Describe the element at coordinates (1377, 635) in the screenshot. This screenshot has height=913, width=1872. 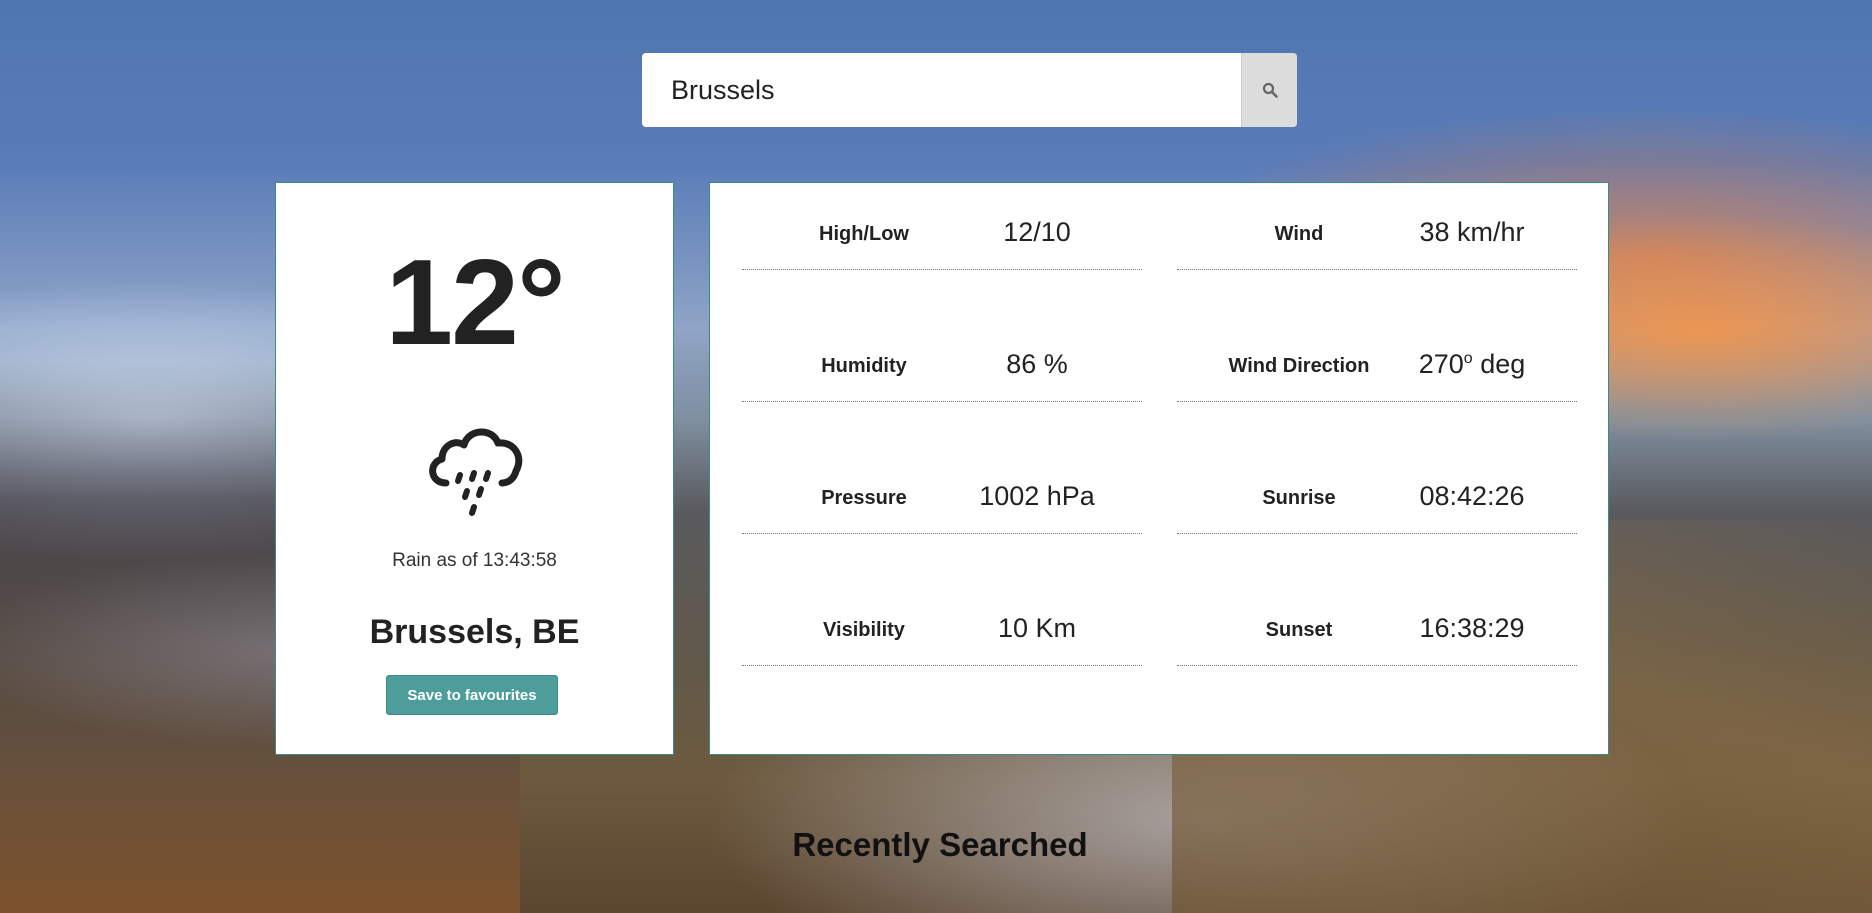
I see `stat-sunset: Sunset 16:38:29` at that location.